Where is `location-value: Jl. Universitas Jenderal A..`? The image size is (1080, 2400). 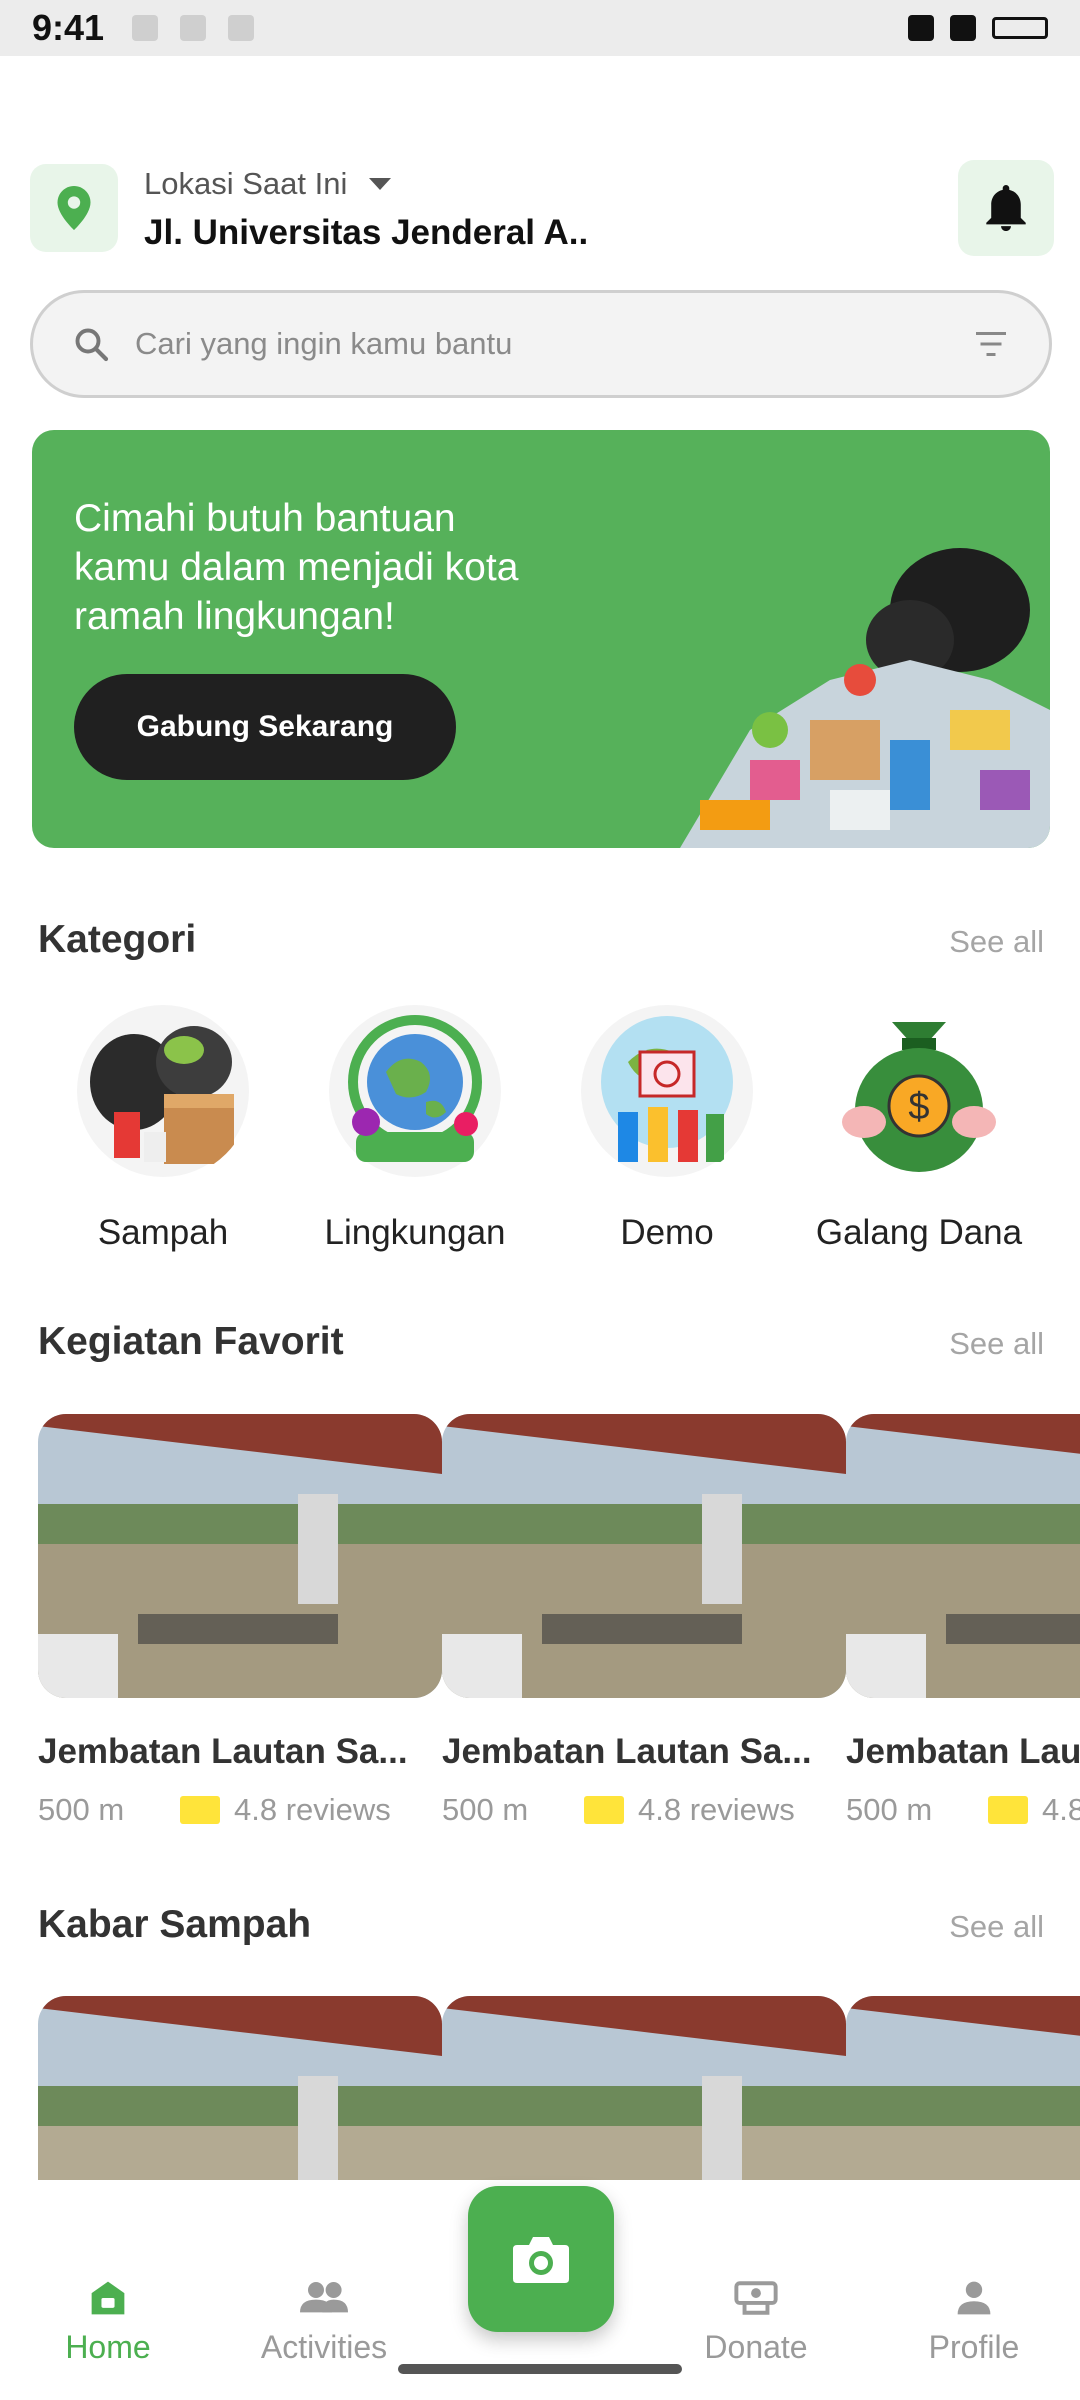 location-value: Jl. Universitas Jenderal A.. is located at coordinates (366, 233).